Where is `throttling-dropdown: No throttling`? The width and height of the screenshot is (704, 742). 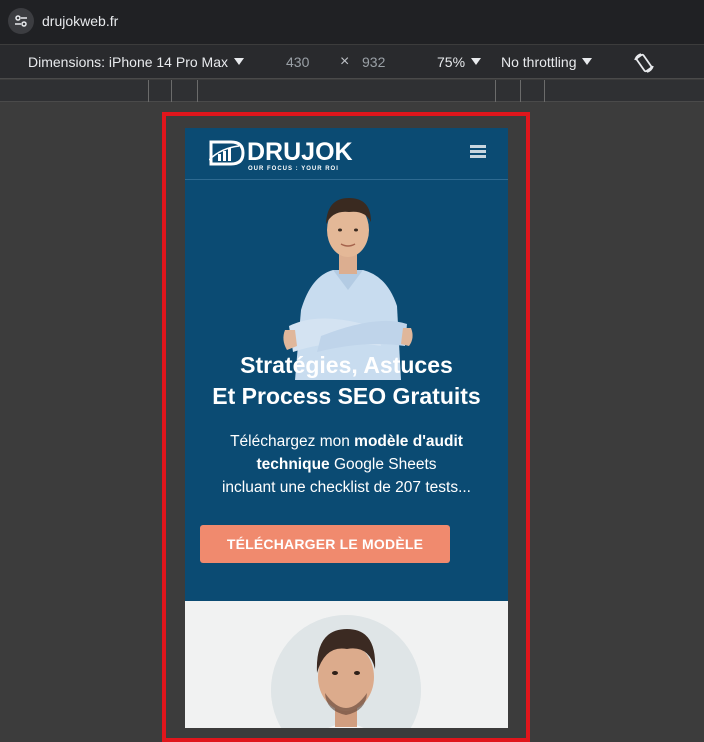
throttling-dropdown: No throttling is located at coordinates (547, 61).